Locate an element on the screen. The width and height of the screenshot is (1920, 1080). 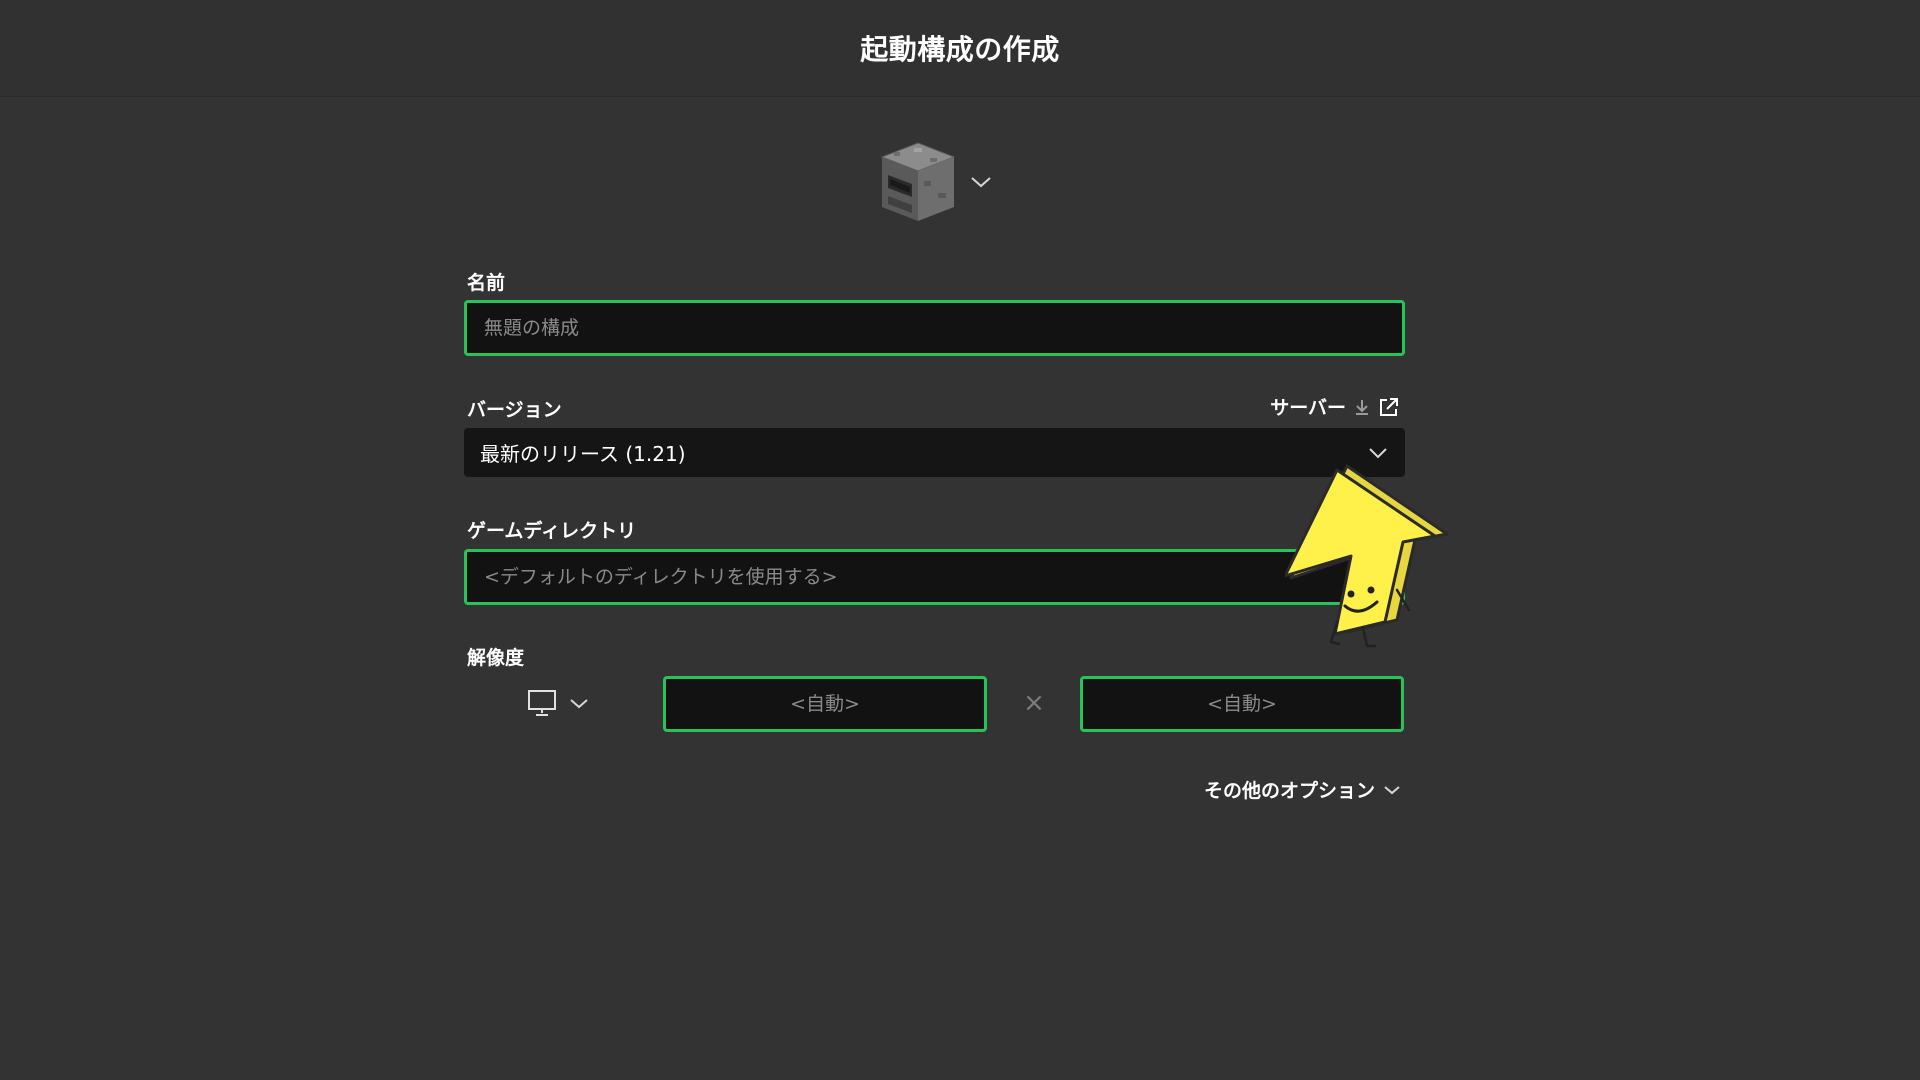
resolution-width-input is located at coordinates (825, 704).